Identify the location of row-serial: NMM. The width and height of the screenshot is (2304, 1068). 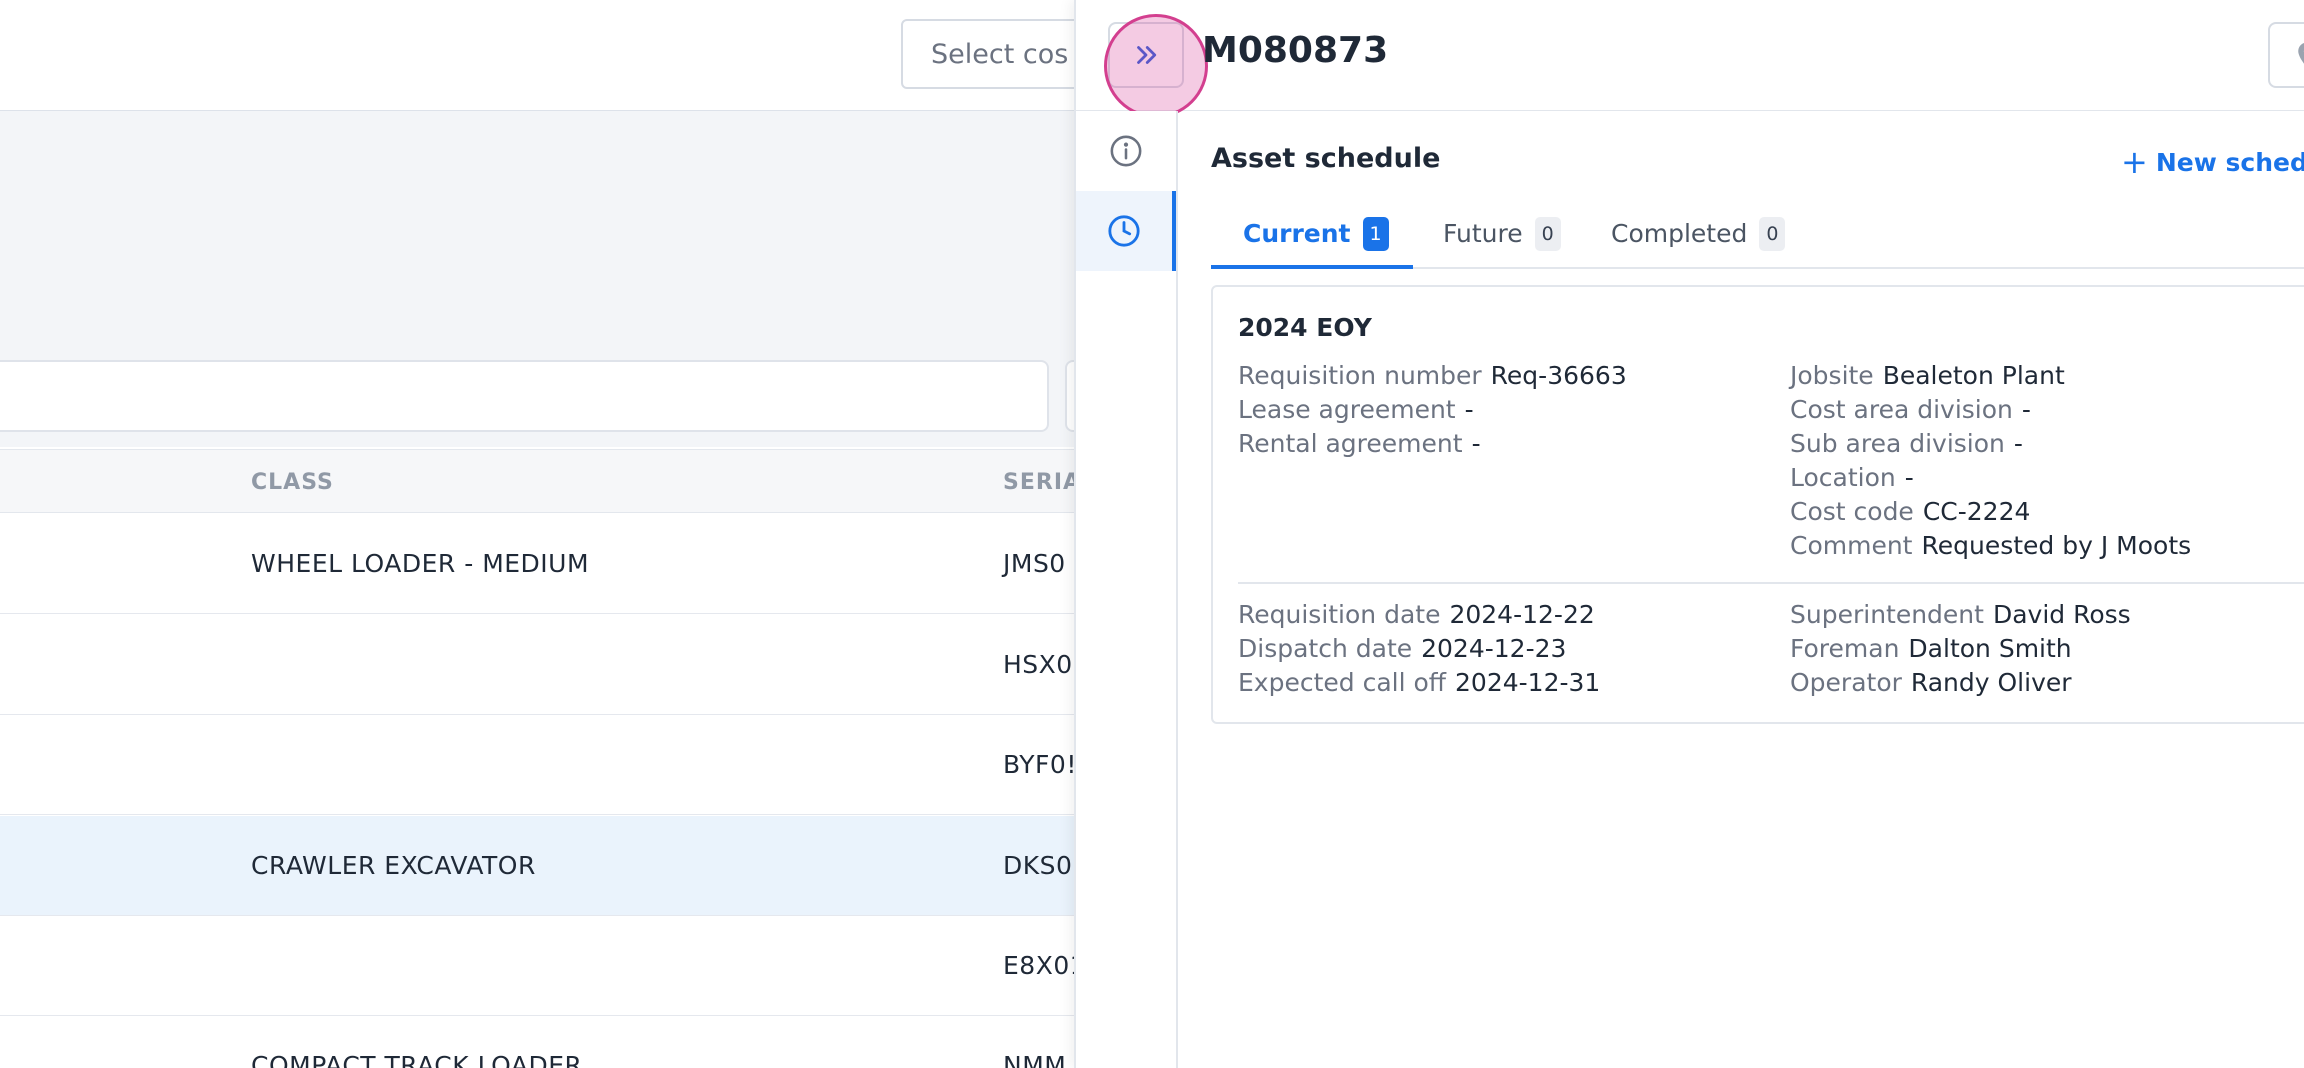
(1035, 1059).